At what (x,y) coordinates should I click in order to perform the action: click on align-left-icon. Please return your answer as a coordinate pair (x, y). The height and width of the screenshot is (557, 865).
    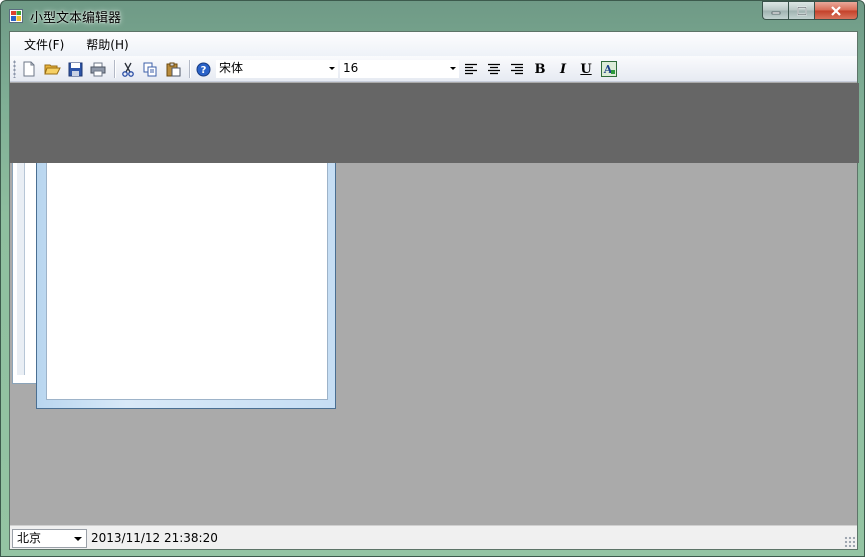
    Looking at the image, I should click on (471, 69).